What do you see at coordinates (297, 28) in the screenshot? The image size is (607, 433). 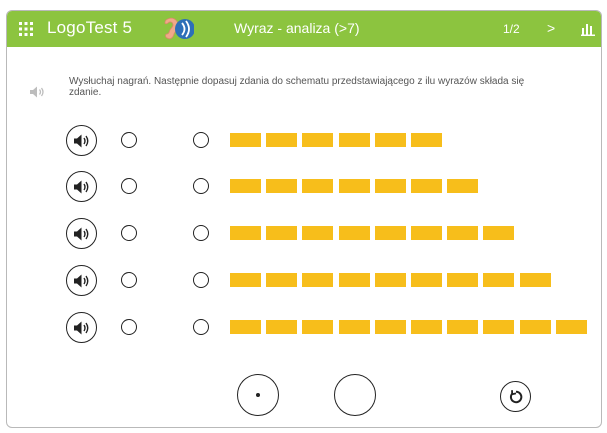 I see `exercise-title: Wyraz - analiza (>7)` at bounding box center [297, 28].